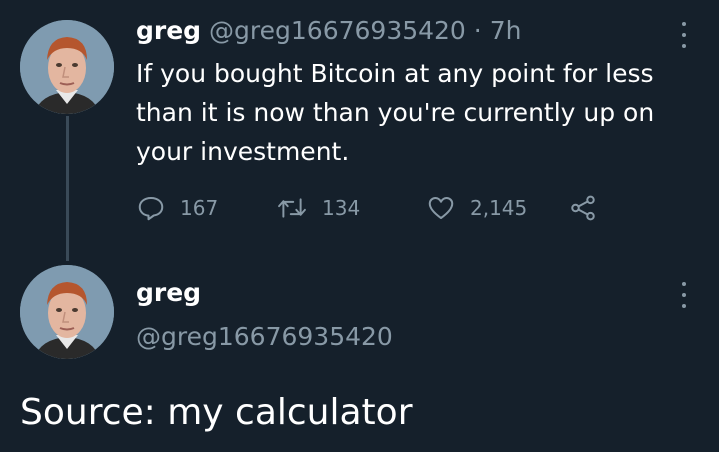  What do you see at coordinates (376, 208) in the screenshot?
I see `tweet-actions: 167 134 2,145` at bounding box center [376, 208].